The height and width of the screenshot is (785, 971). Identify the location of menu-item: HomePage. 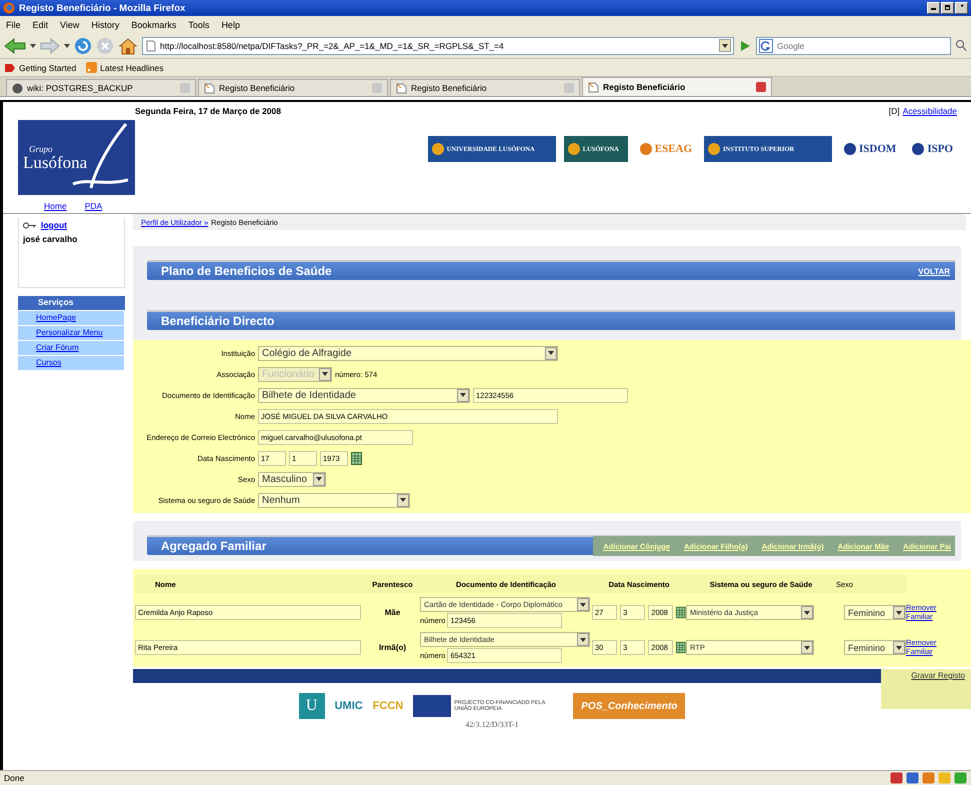
(71, 318).